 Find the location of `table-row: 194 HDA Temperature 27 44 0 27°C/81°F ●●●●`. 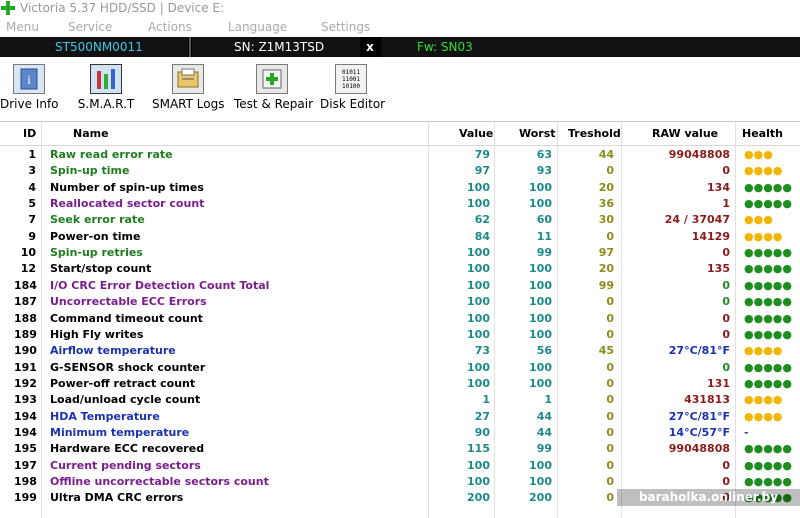

table-row: 194 HDA Temperature 27 44 0 27°C/81°F ●●●● is located at coordinates (400, 417).